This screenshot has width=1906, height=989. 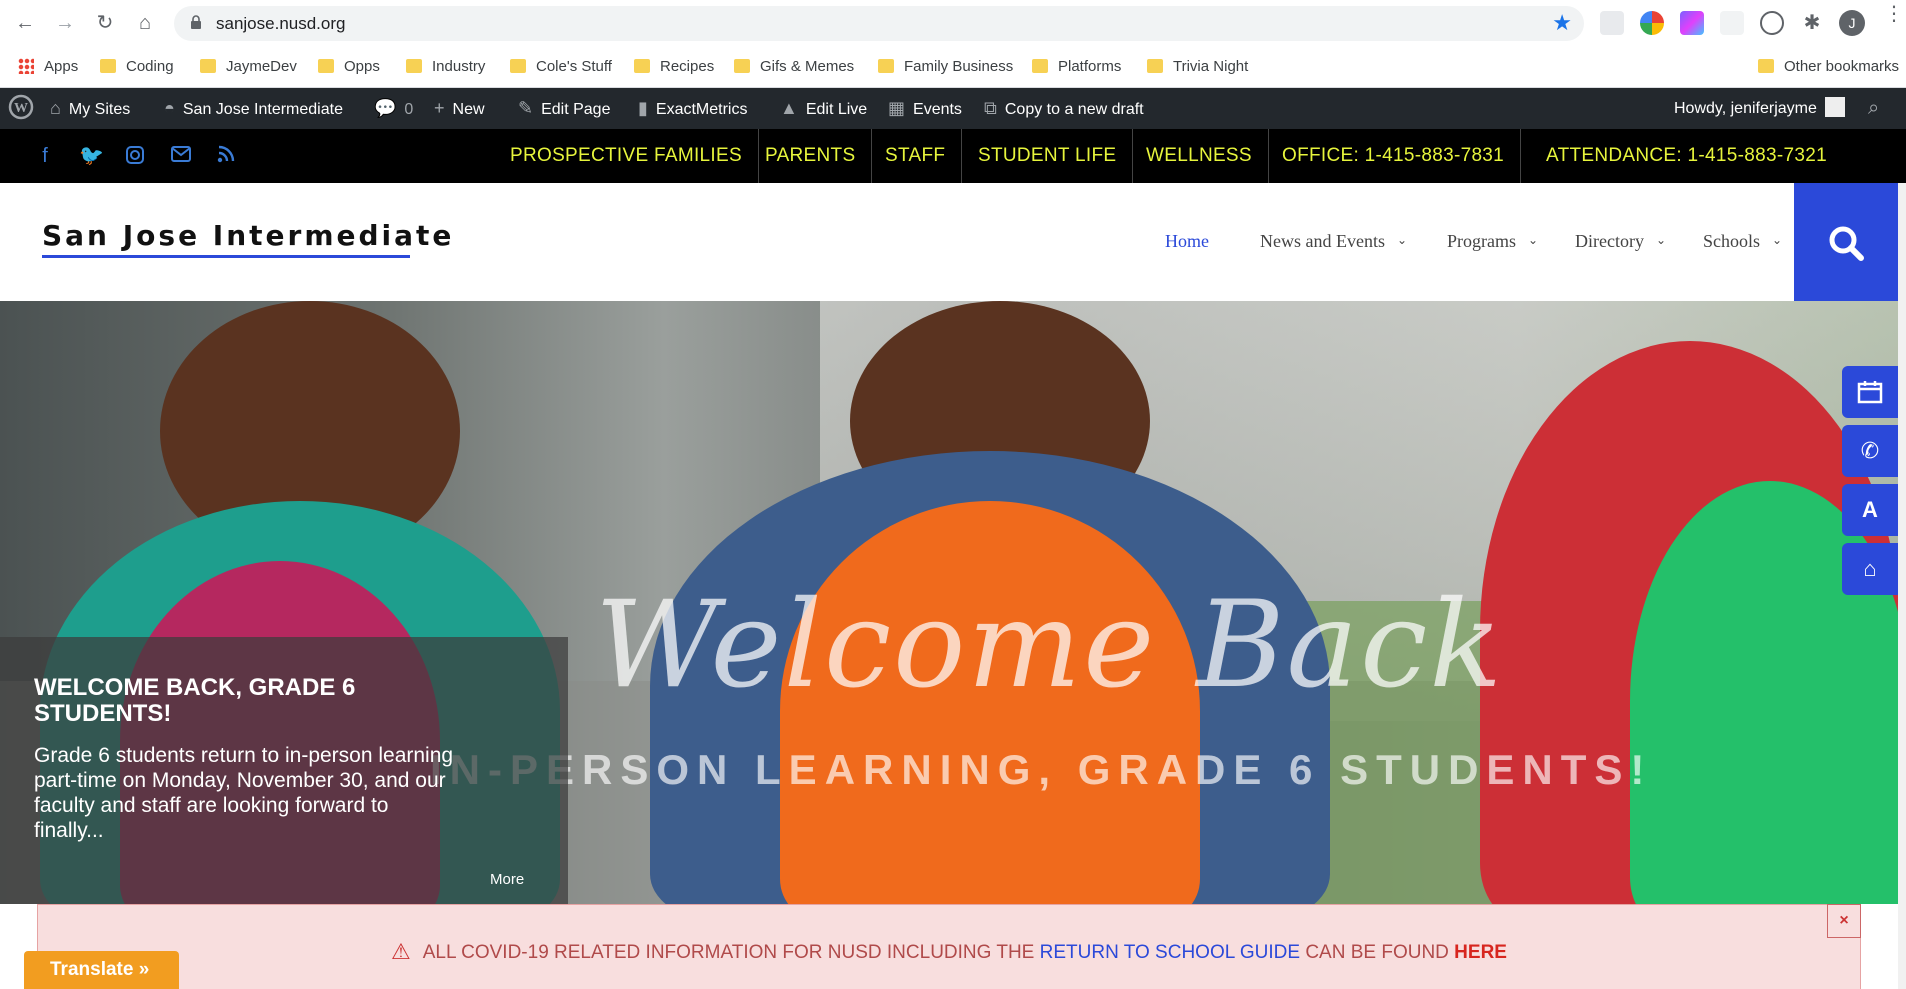 I want to click on nav-schools: Schools ⌄, so click(x=1742, y=241).